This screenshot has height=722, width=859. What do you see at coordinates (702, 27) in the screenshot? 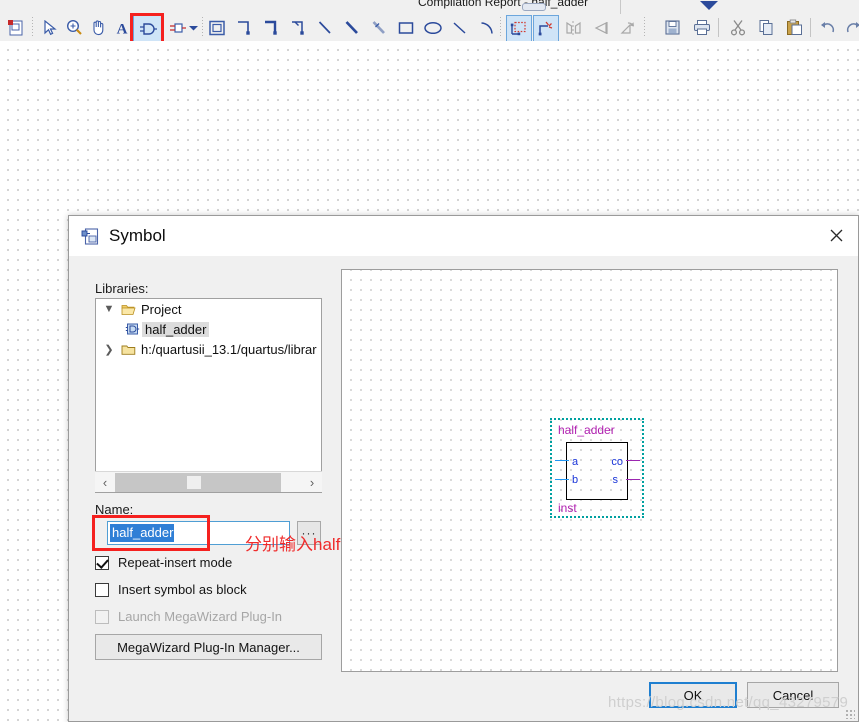
I see `print-icon` at bounding box center [702, 27].